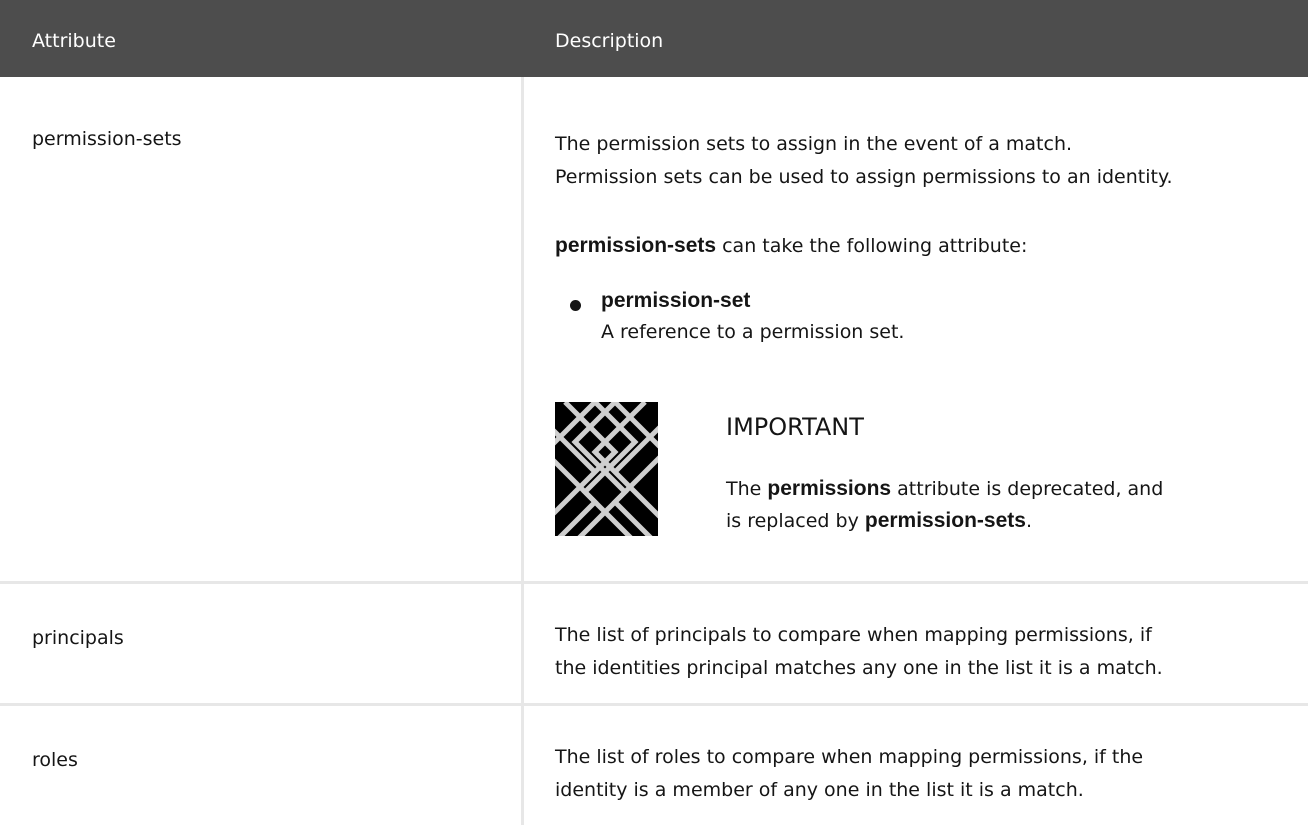  I want to click on header-attribute: Attribute, so click(74, 41).